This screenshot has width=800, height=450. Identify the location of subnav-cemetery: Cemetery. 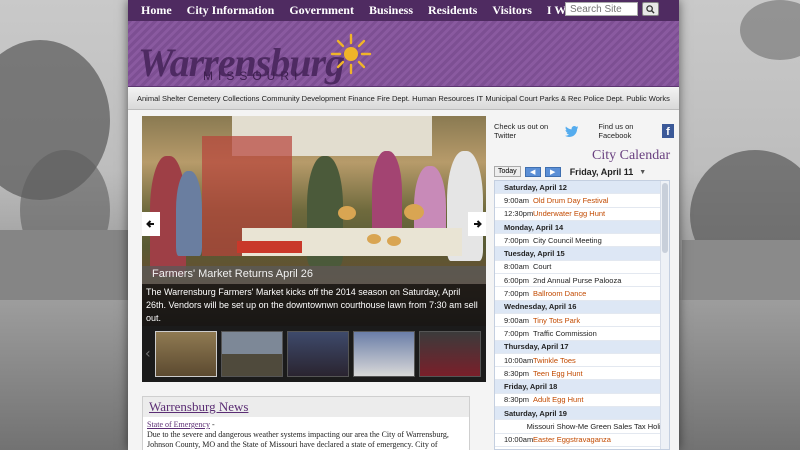
(204, 98).